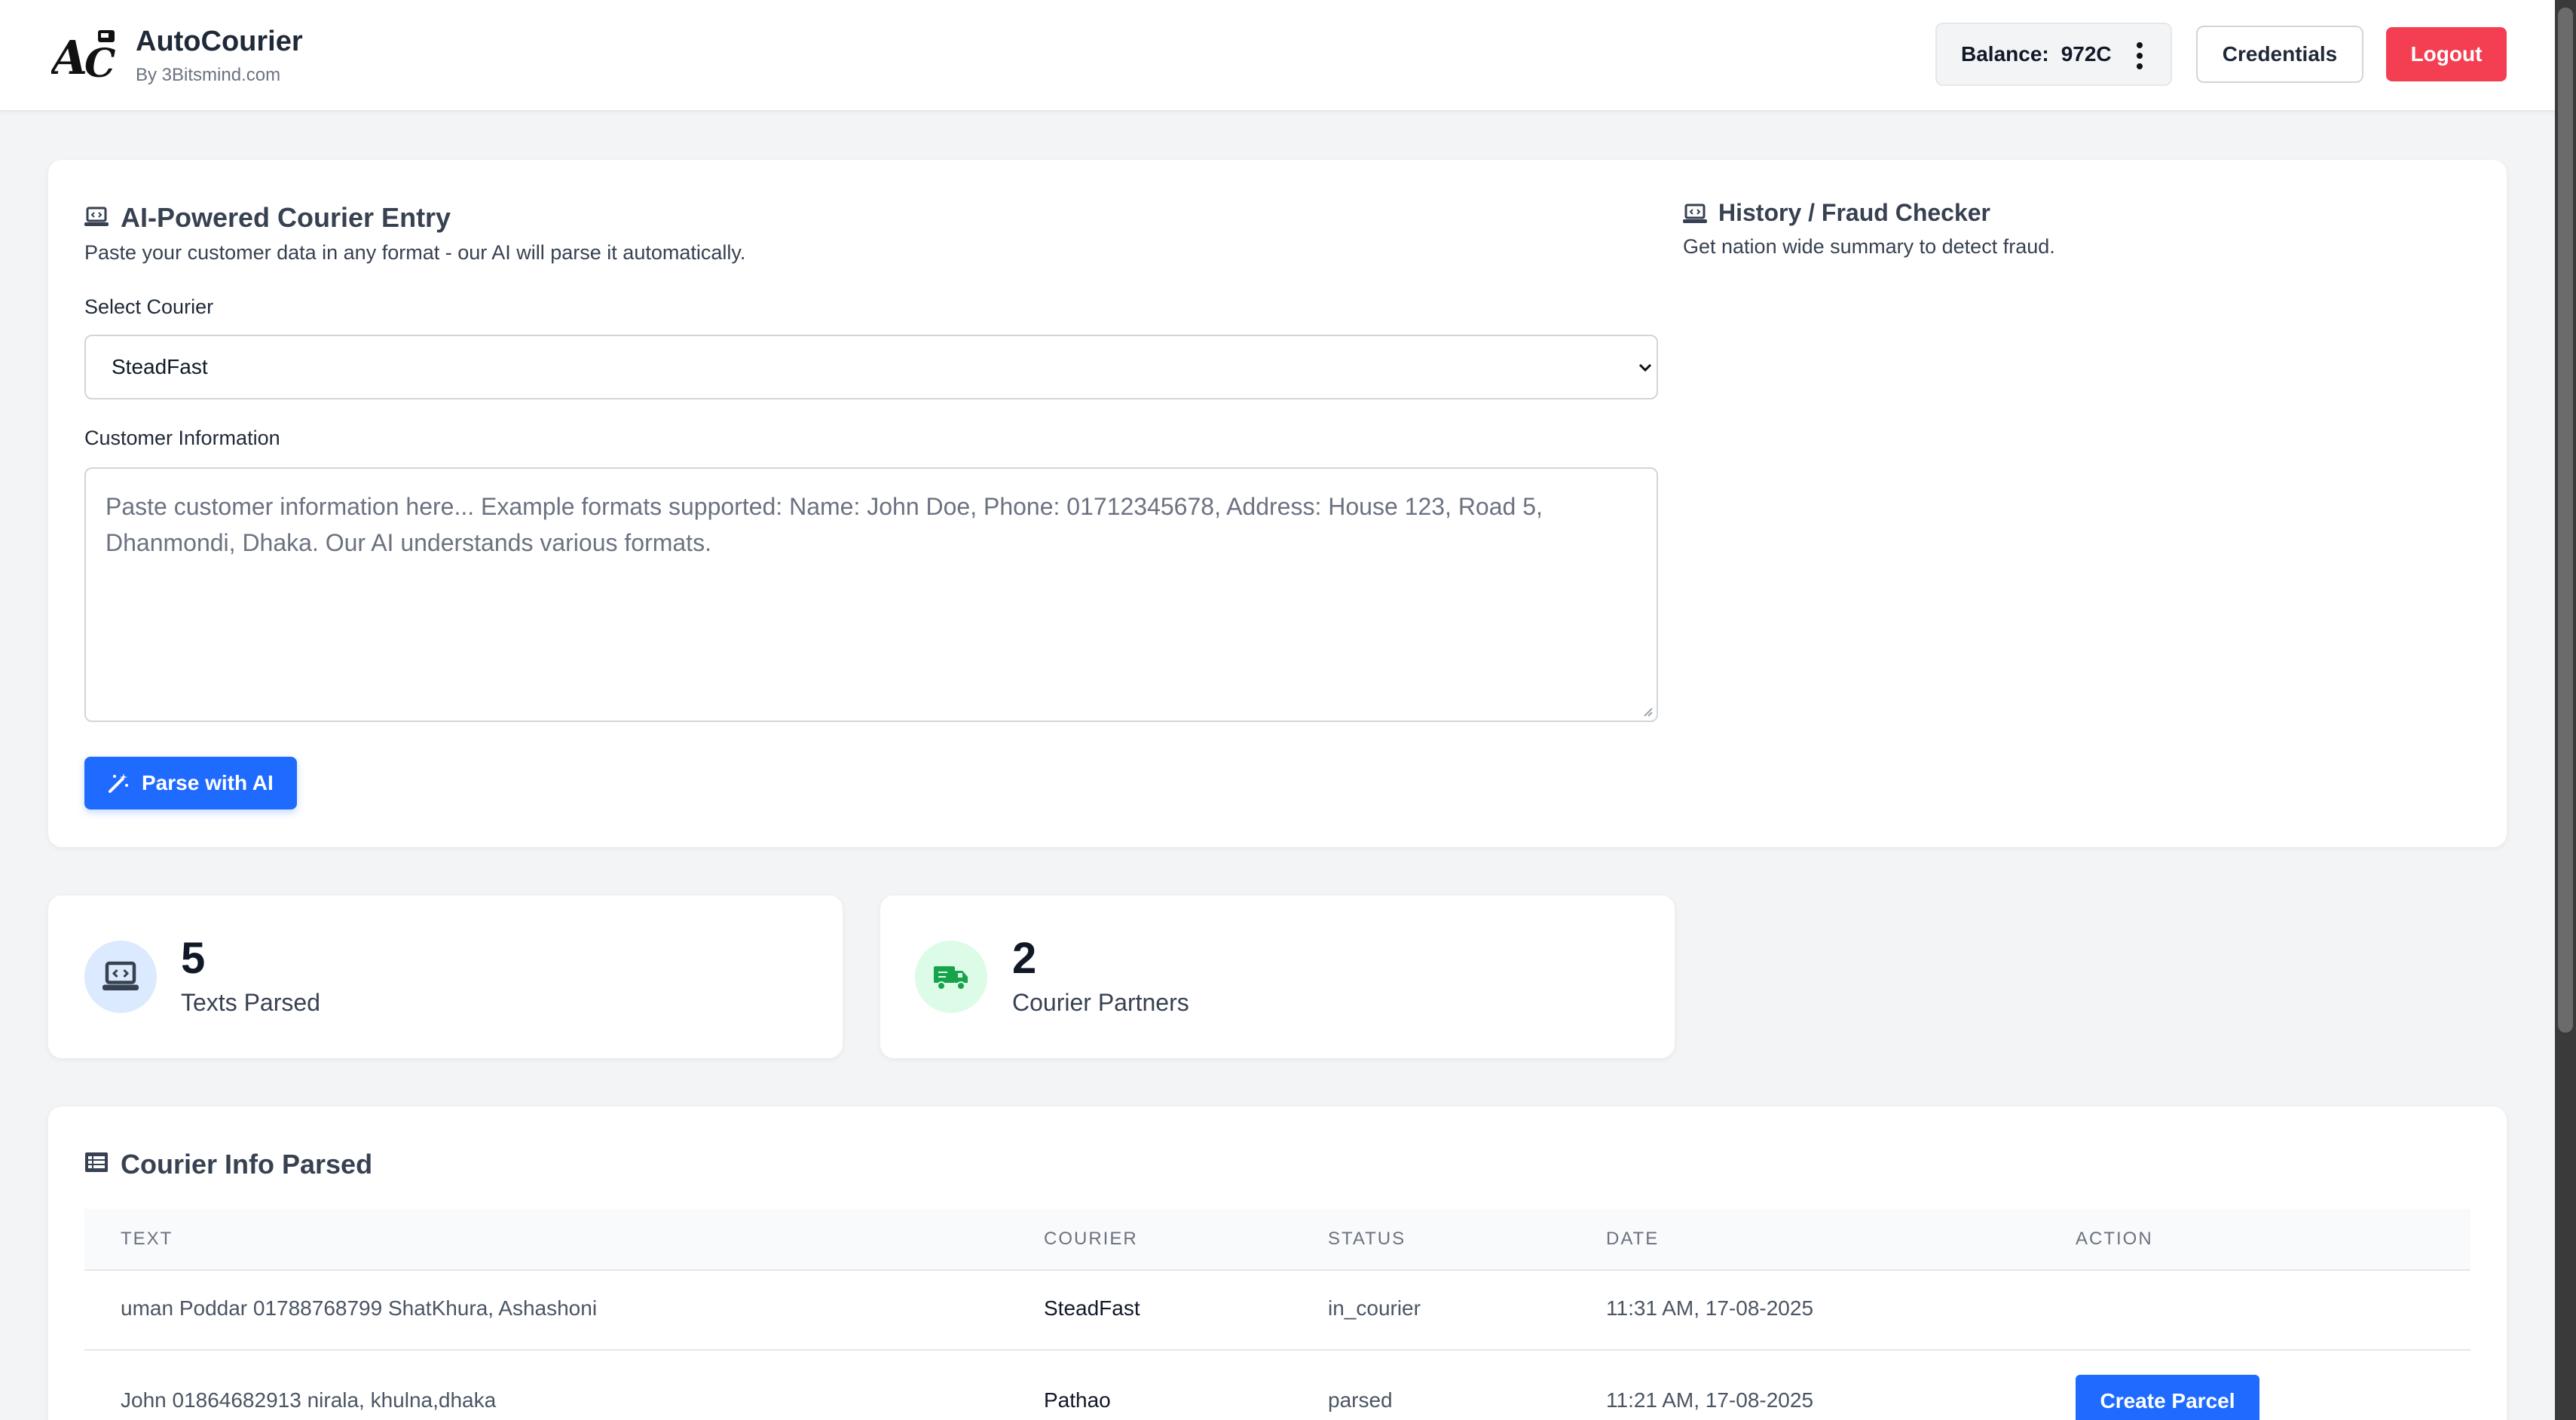 The width and height of the screenshot is (2576, 1420). Describe the element at coordinates (1633, 1239) in the screenshot. I see `column-header-date: DATE` at that location.